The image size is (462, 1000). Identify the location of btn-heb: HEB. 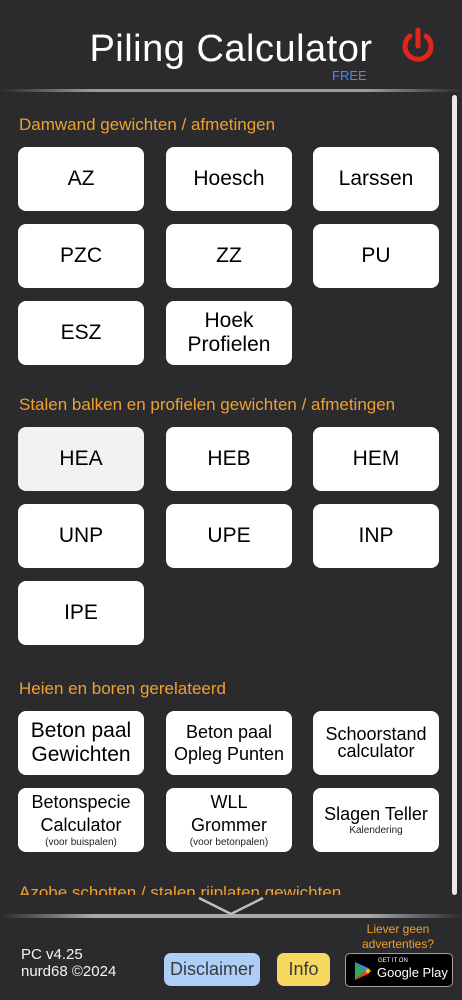
(229, 459).